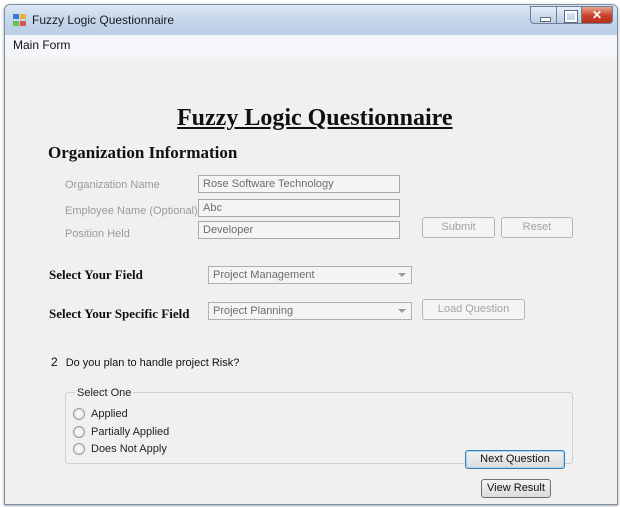  I want to click on close-button: ✕, so click(597, 15).